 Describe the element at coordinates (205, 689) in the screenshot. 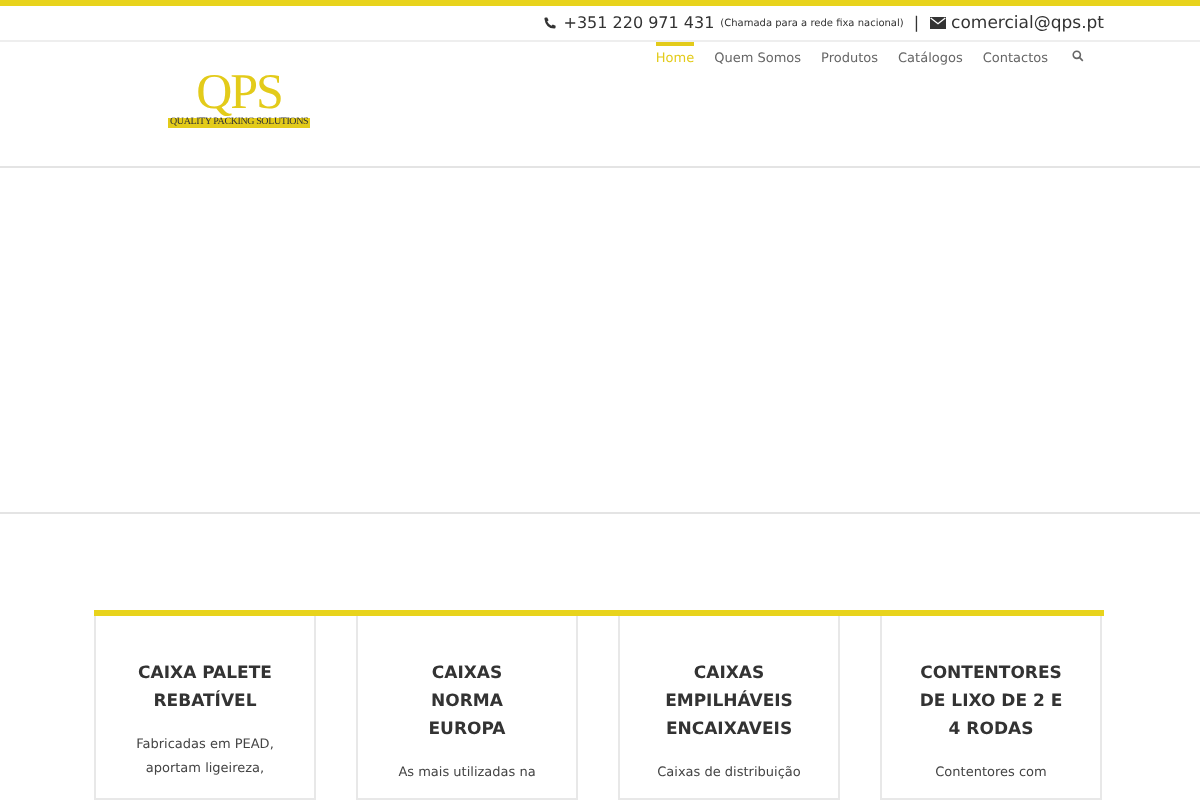

I see `card-title: CAIXA PALETE REBATÍVEL` at that location.